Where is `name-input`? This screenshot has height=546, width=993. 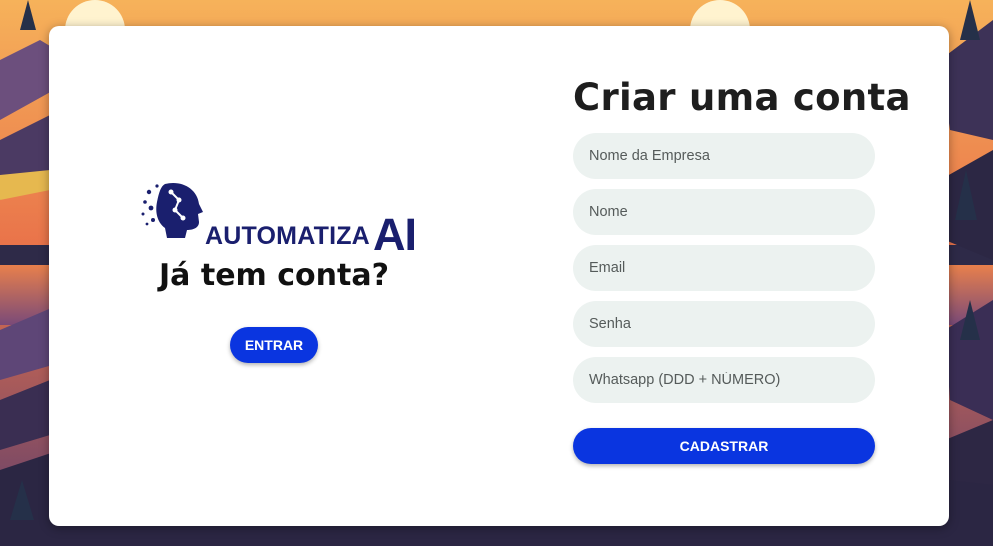
name-input is located at coordinates (724, 212).